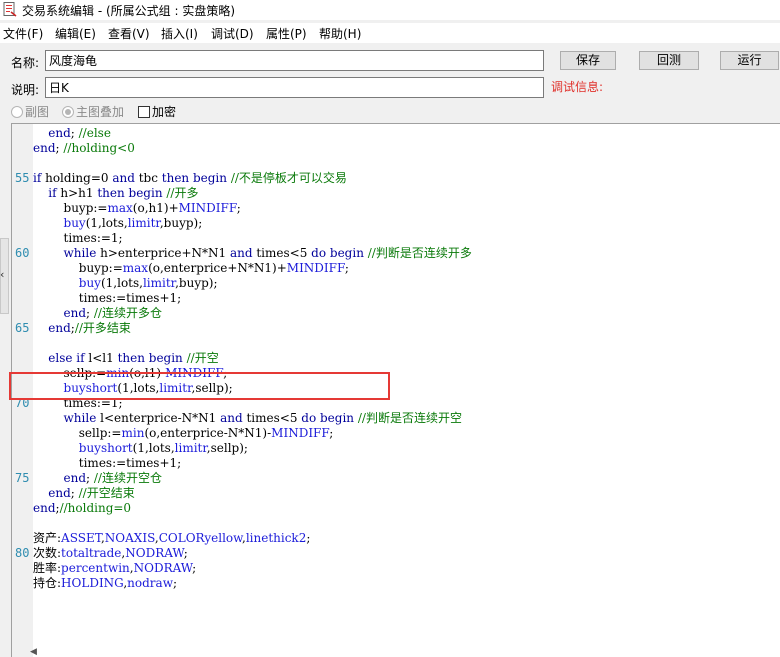 The height and width of the screenshot is (657, 780). What do you see at coordinates (93, 111) in the screenshot?
I see `overlay-option: 主图叠加` at bounding box center [93, 111].